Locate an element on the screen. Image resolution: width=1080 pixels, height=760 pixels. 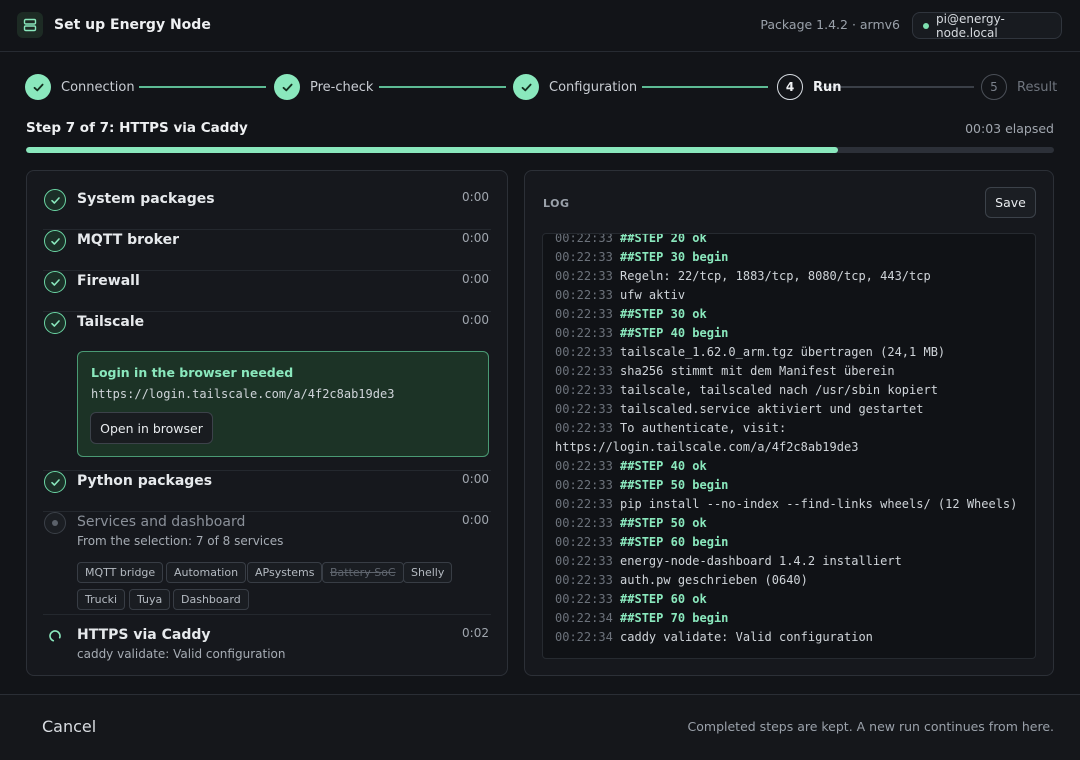
log-message: ufw aktiv is located at coordinates (653, 295).